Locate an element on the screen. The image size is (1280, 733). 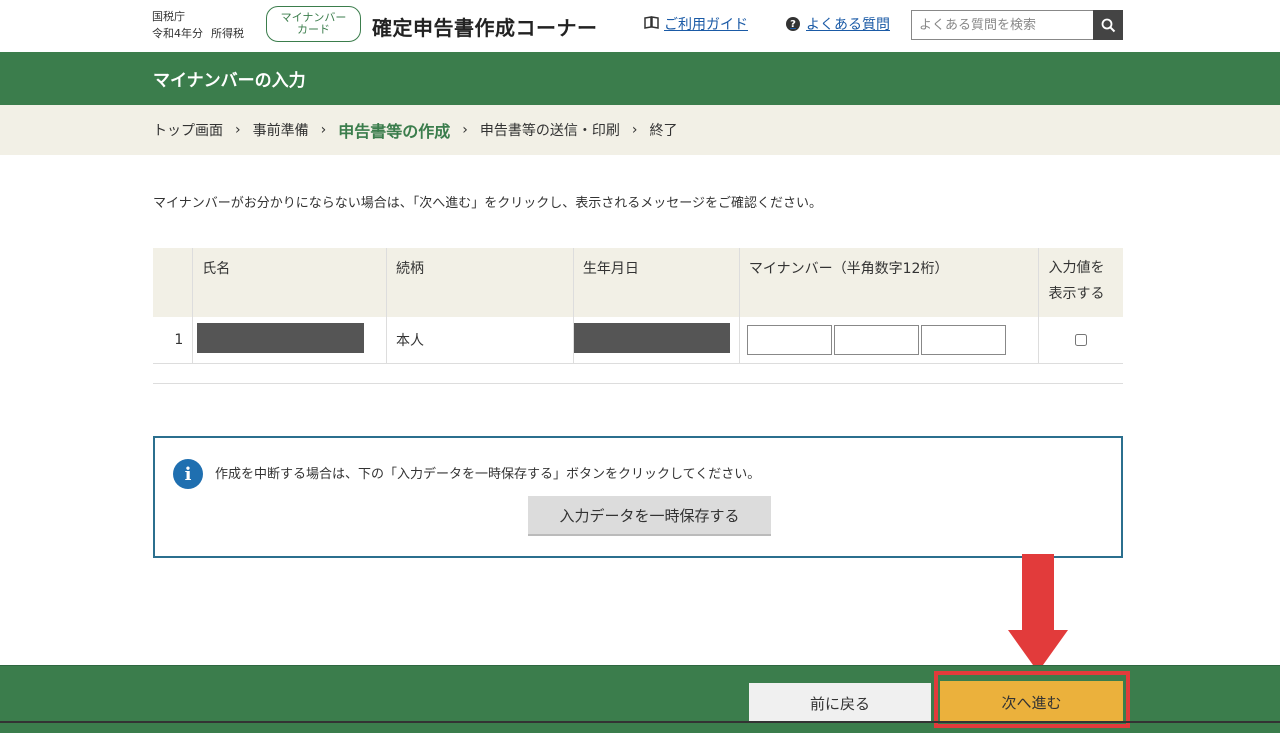
header-show-value: 入力値を 表示する is located at coordinates (1080, 282).